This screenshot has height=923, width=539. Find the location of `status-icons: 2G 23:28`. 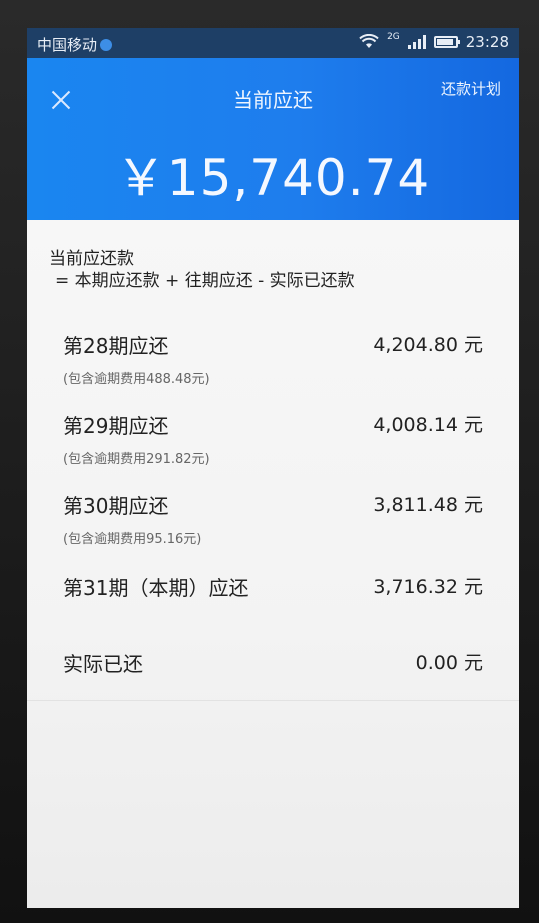

status-icons: 2G 23:28 is located at coordinates (434, 41).